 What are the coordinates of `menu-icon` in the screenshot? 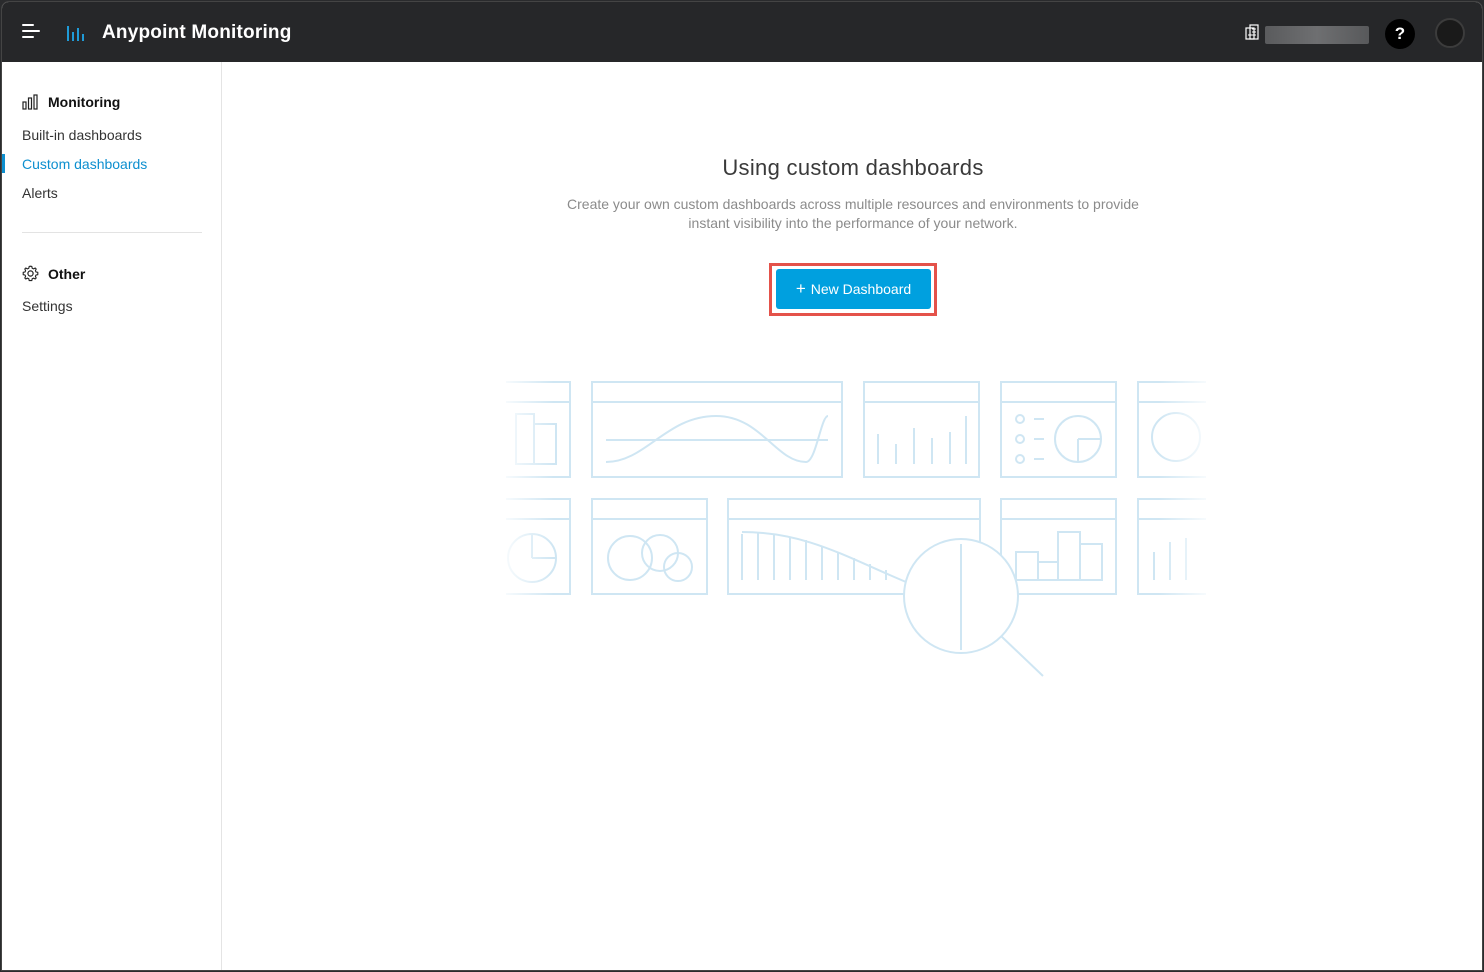 It's located at (32, 31).